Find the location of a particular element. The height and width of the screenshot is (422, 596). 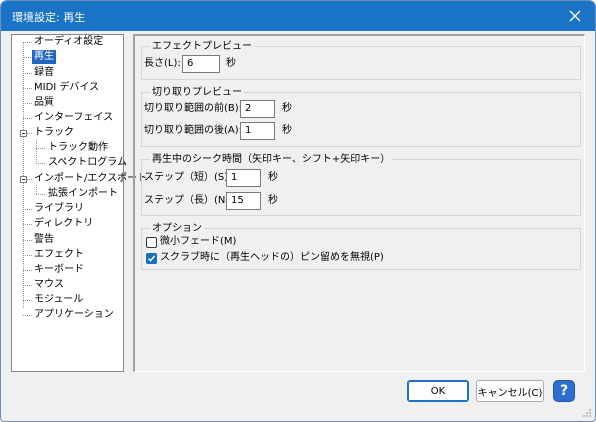

cut-before-label: 切り取り範囲の前(B): is located at coordinates (193, 108).